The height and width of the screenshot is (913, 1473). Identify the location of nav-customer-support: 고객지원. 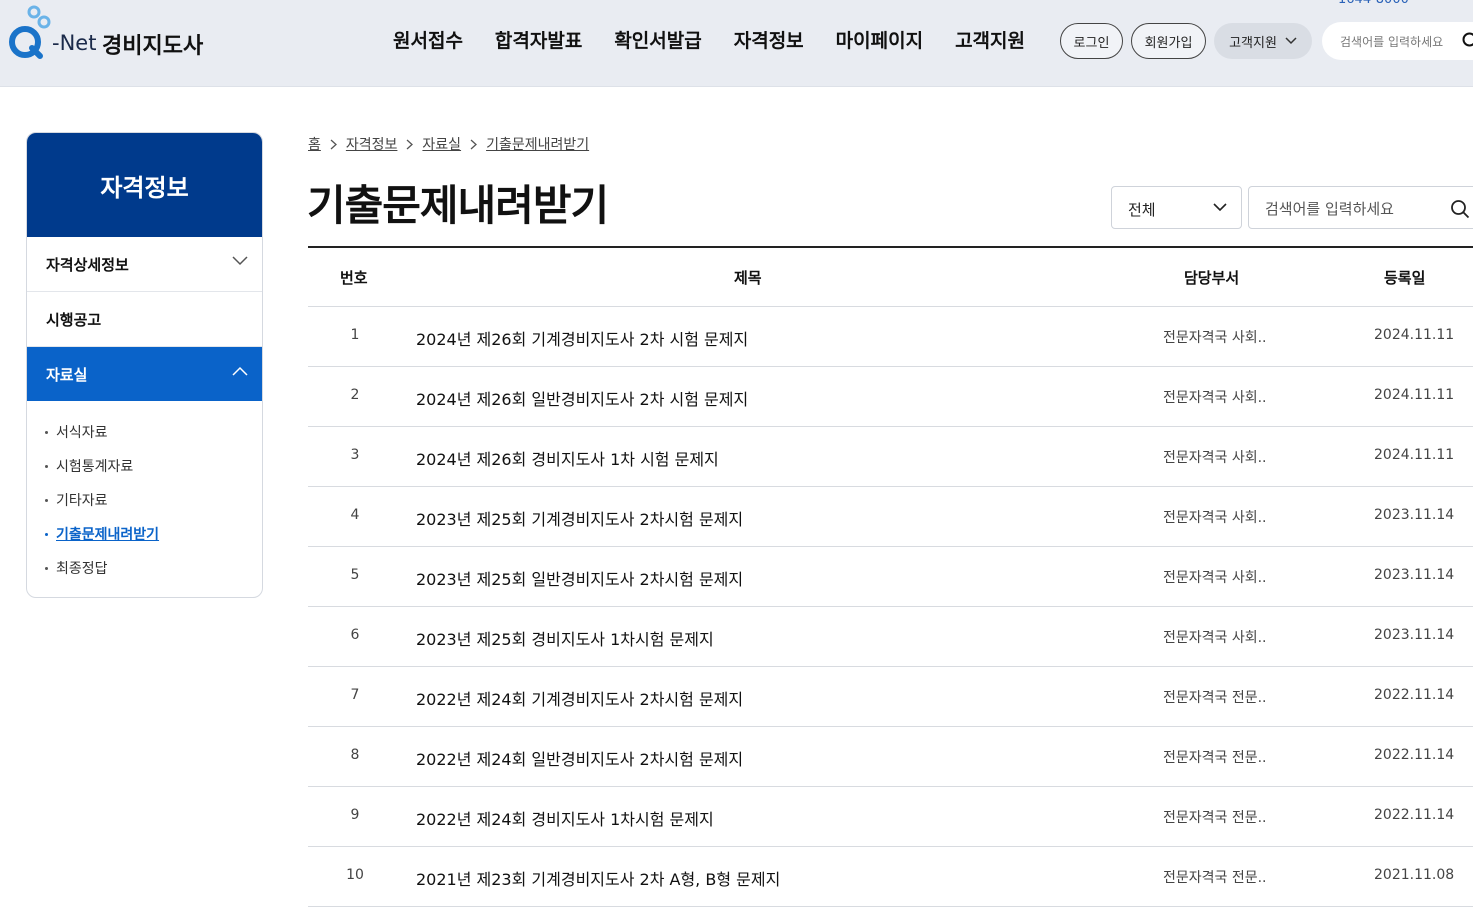
(990, 39).